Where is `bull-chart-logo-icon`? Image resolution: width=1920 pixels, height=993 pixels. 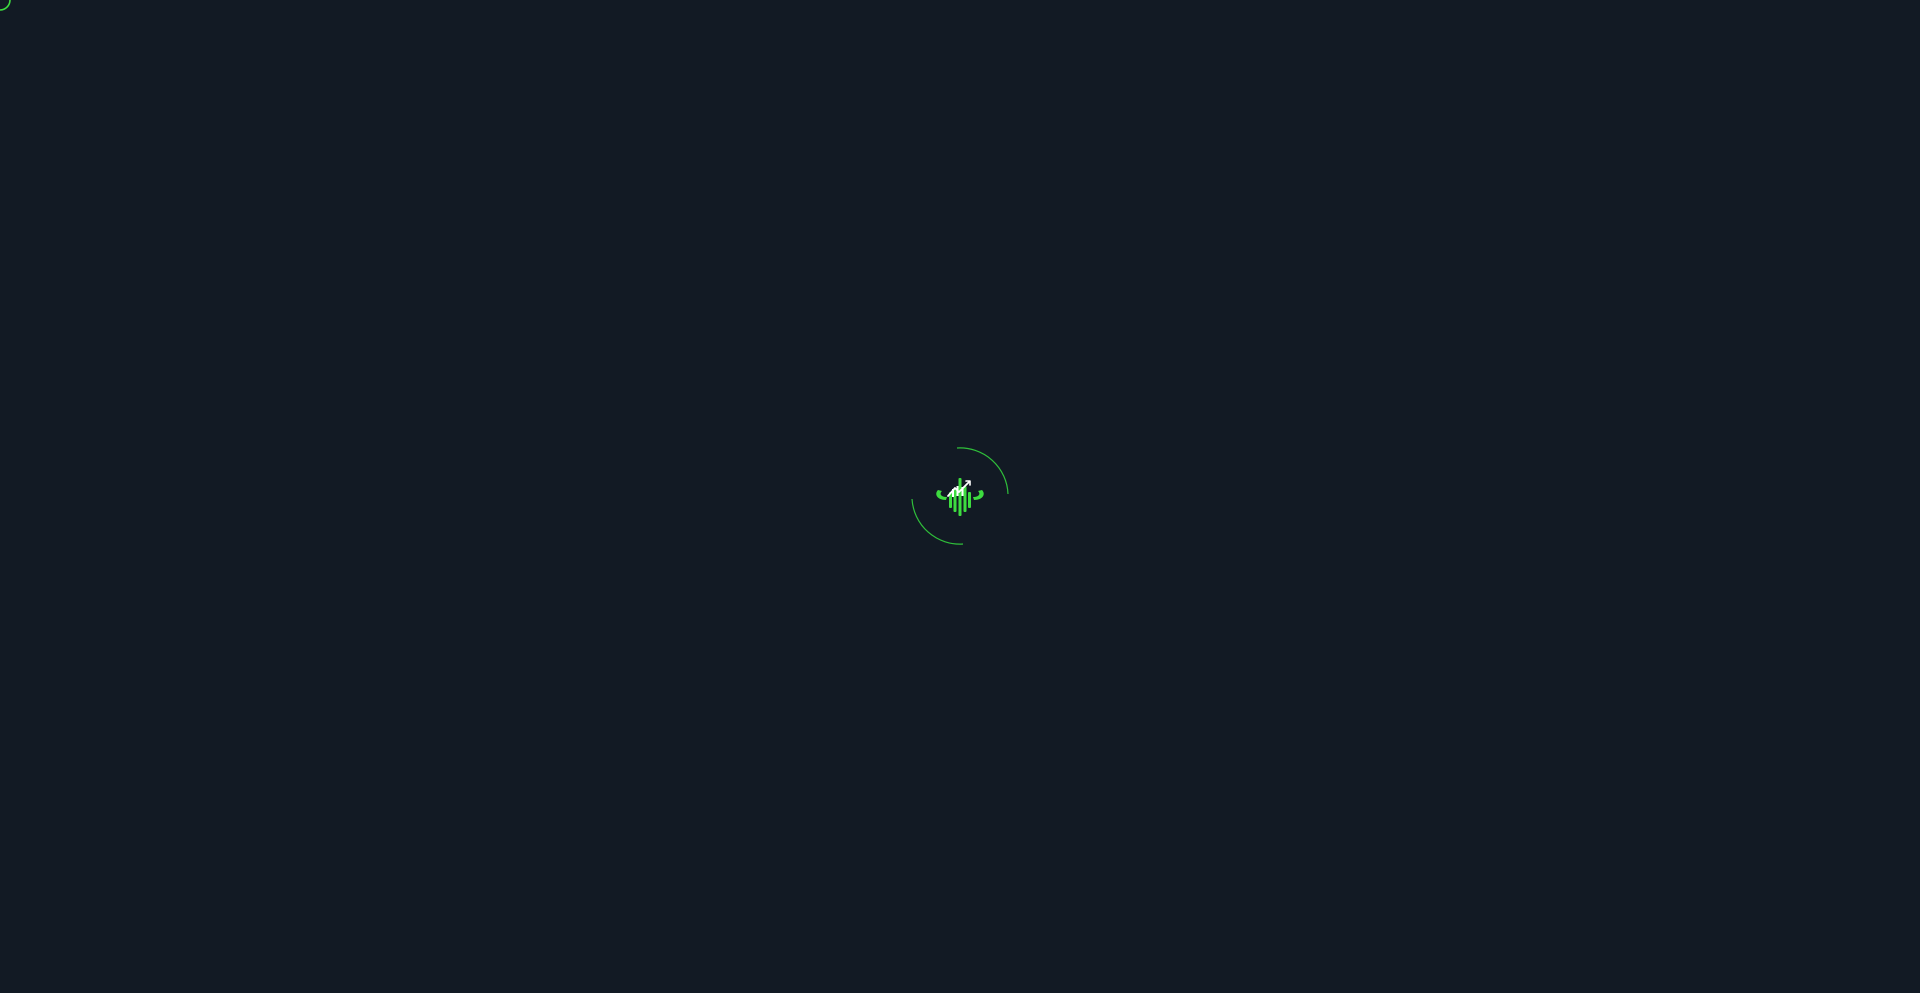 bull-chart-logo-icon is located at coordinates (960, 496).